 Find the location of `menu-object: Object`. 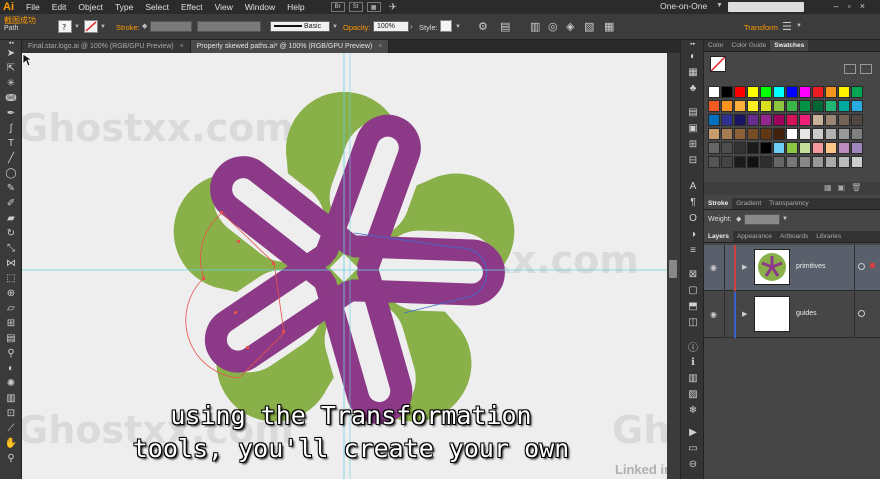

menu-object: Object is located at coordinates (90, 7).